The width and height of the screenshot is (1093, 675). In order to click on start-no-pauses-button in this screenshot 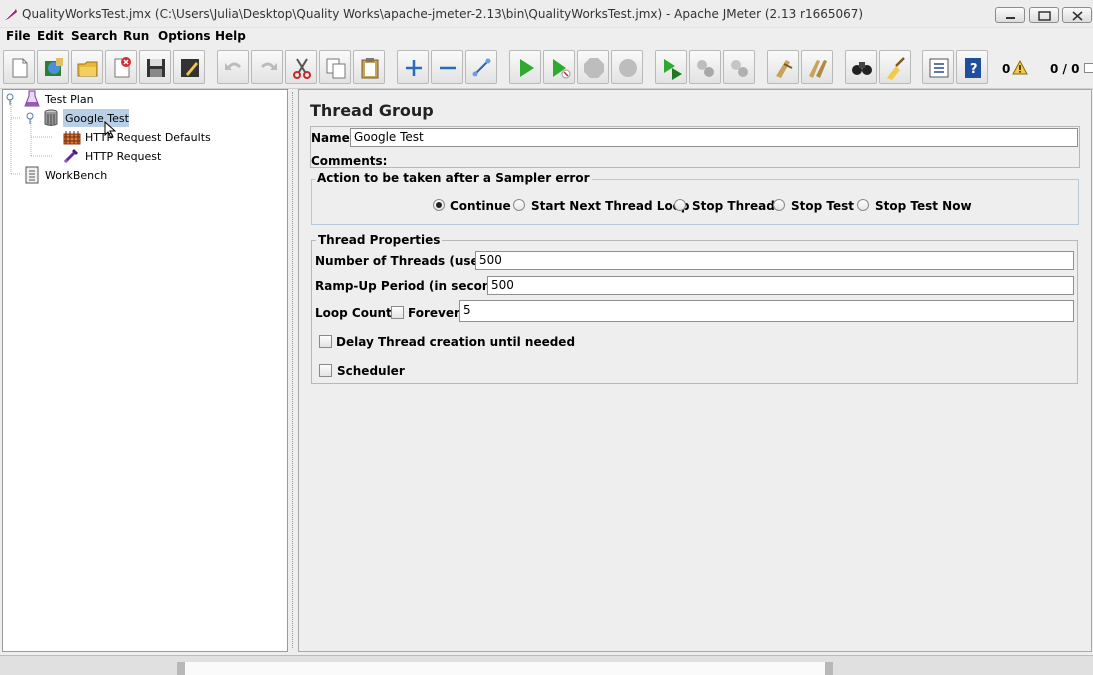, I will do `click(559, 67)`.